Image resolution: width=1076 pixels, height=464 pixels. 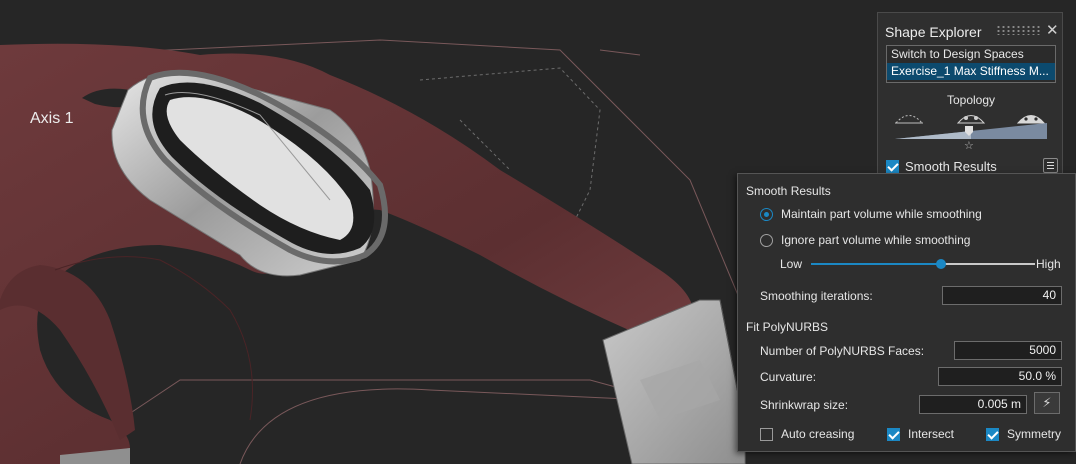 I want to click on maintain-volume-option: Maintain part volume while smoothing, so click(x=871, y=214).